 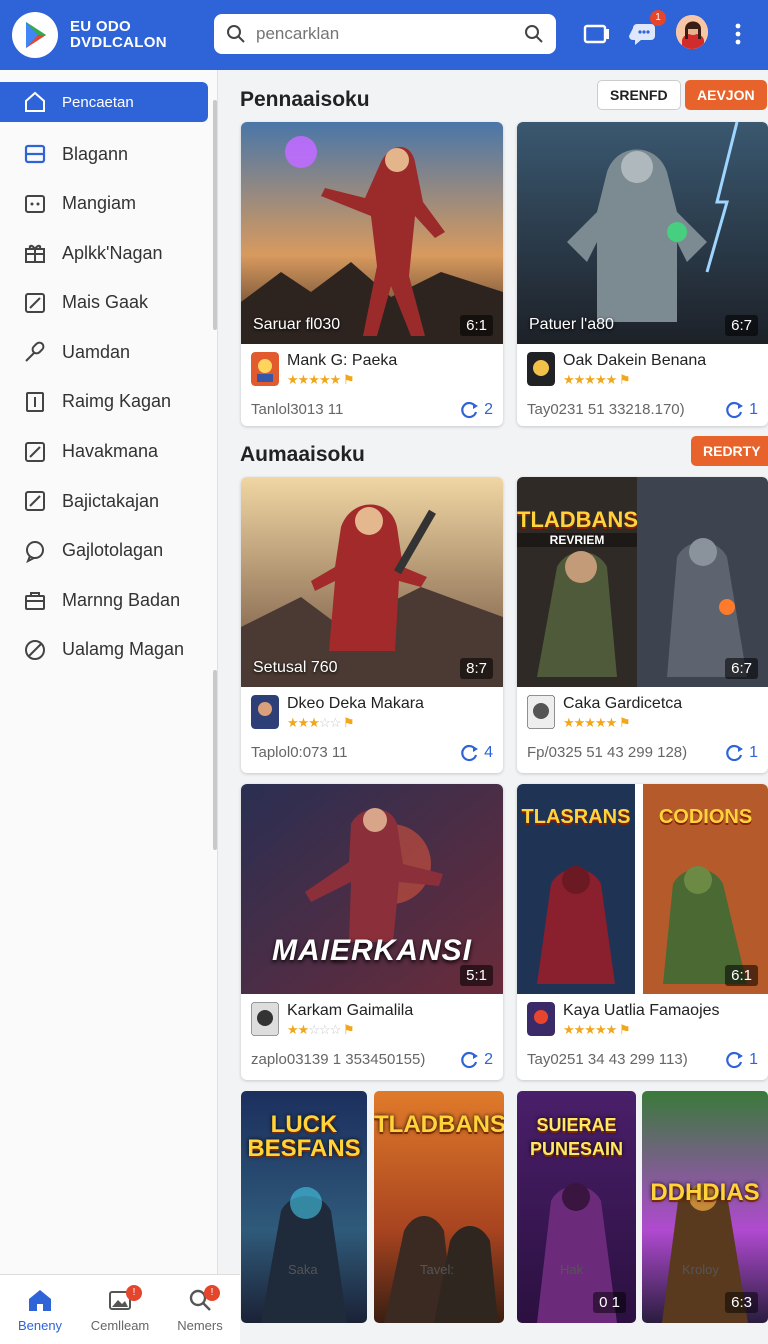 What do you see at coordinates (35, 649) in the screenshot?
I see `block-icon` at bounding box center [35, 649].